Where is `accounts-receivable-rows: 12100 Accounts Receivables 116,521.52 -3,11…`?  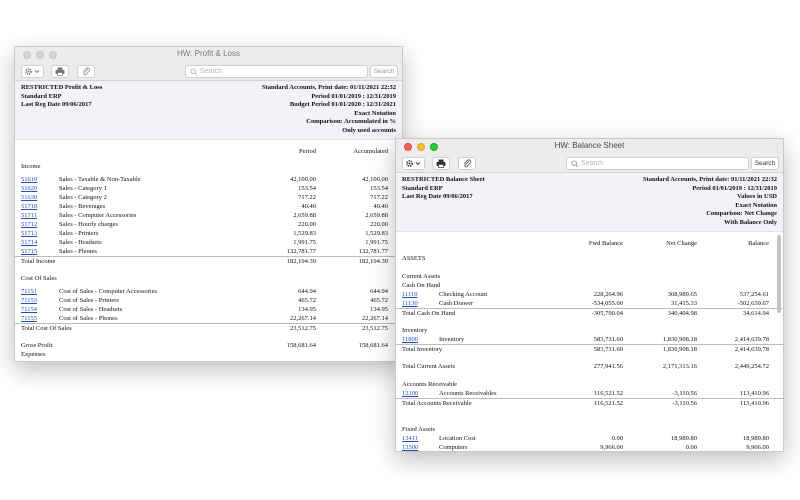 accounts-receivable-rows: 12100 Accounts Receivables 116,521.52 -3,11… is located at coordinates (589, 393).